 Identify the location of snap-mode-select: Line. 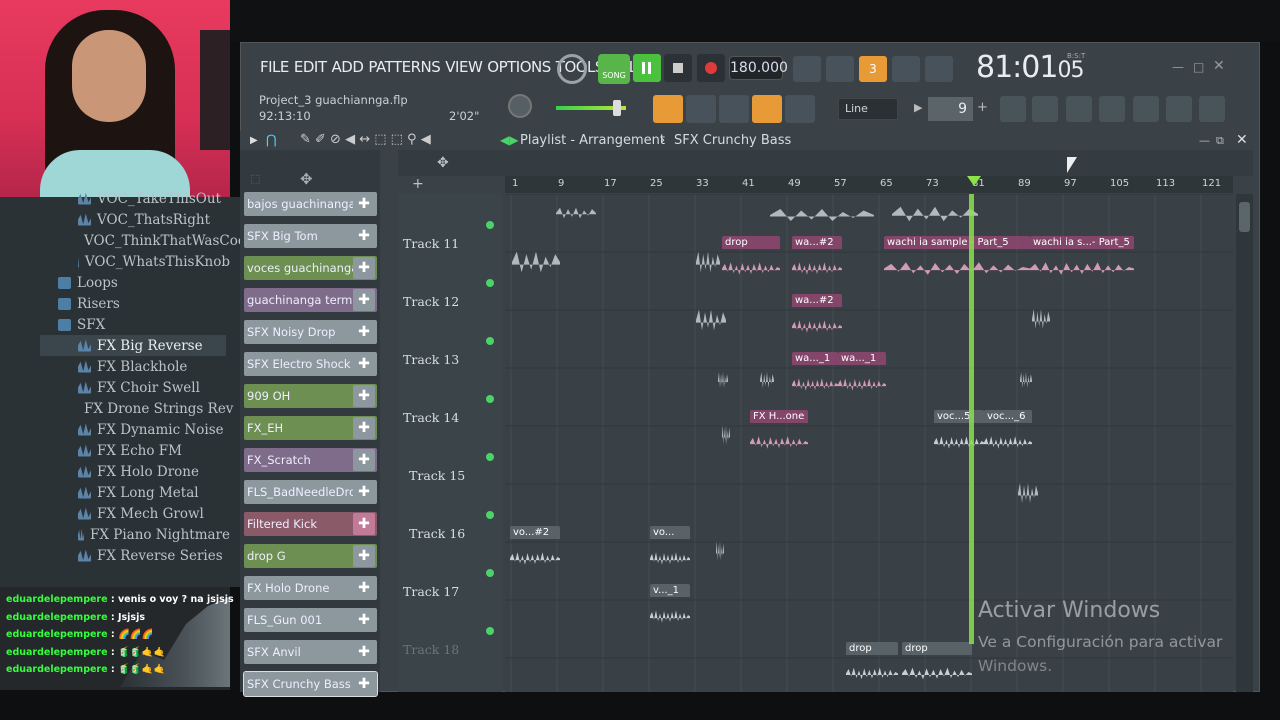
(868, 109).